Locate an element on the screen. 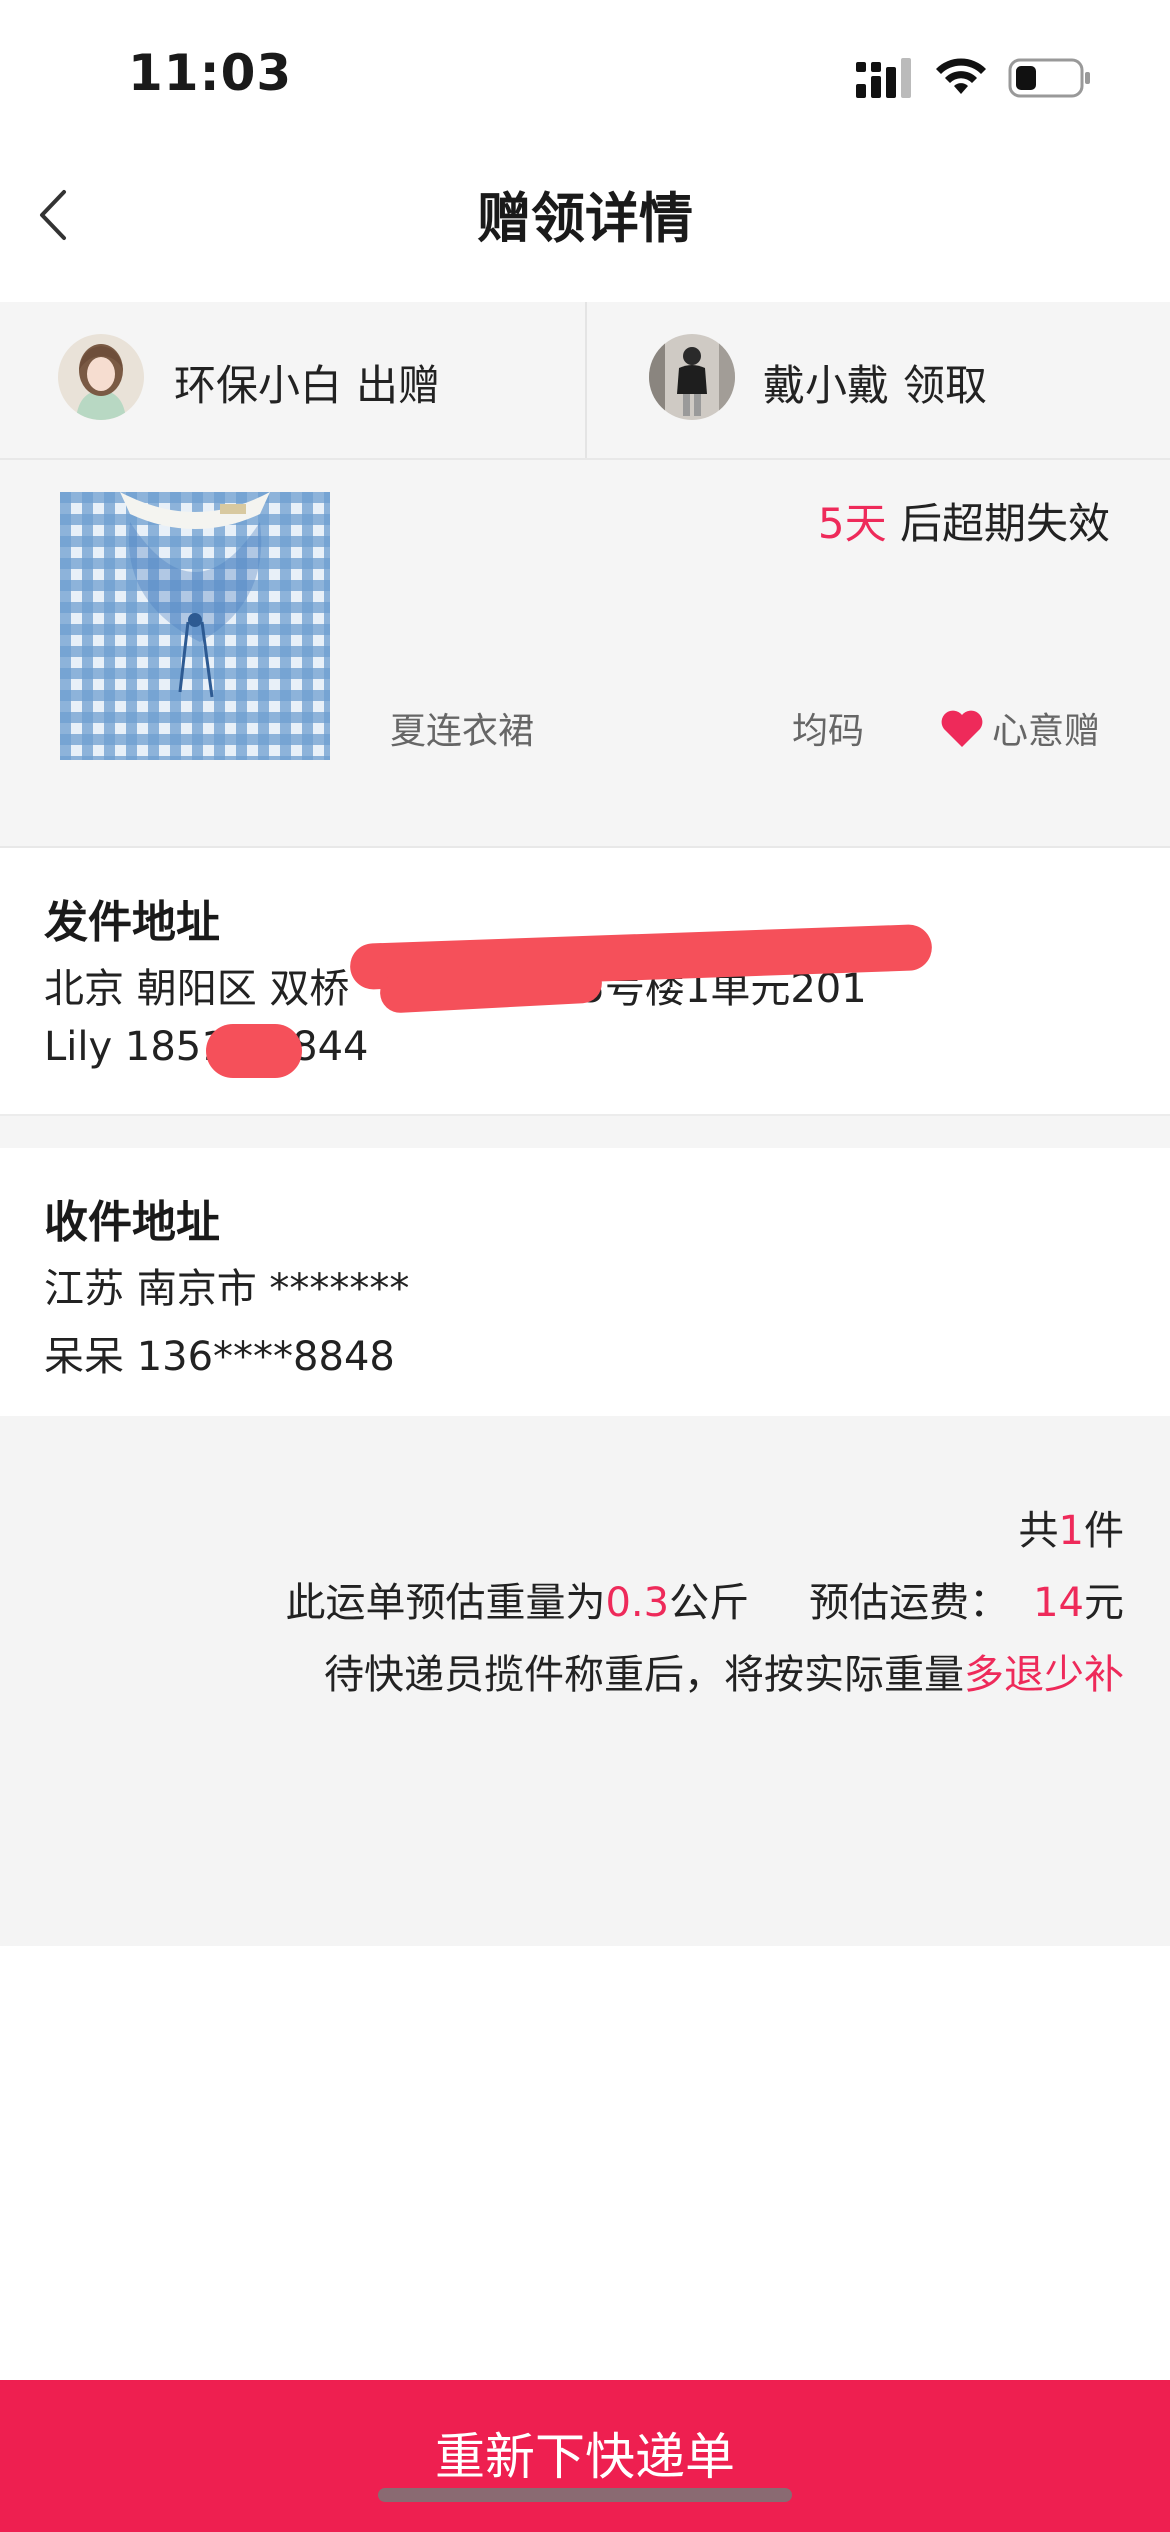  receiver-address-title: 收件地址 is located at coordinates (132, 1222).